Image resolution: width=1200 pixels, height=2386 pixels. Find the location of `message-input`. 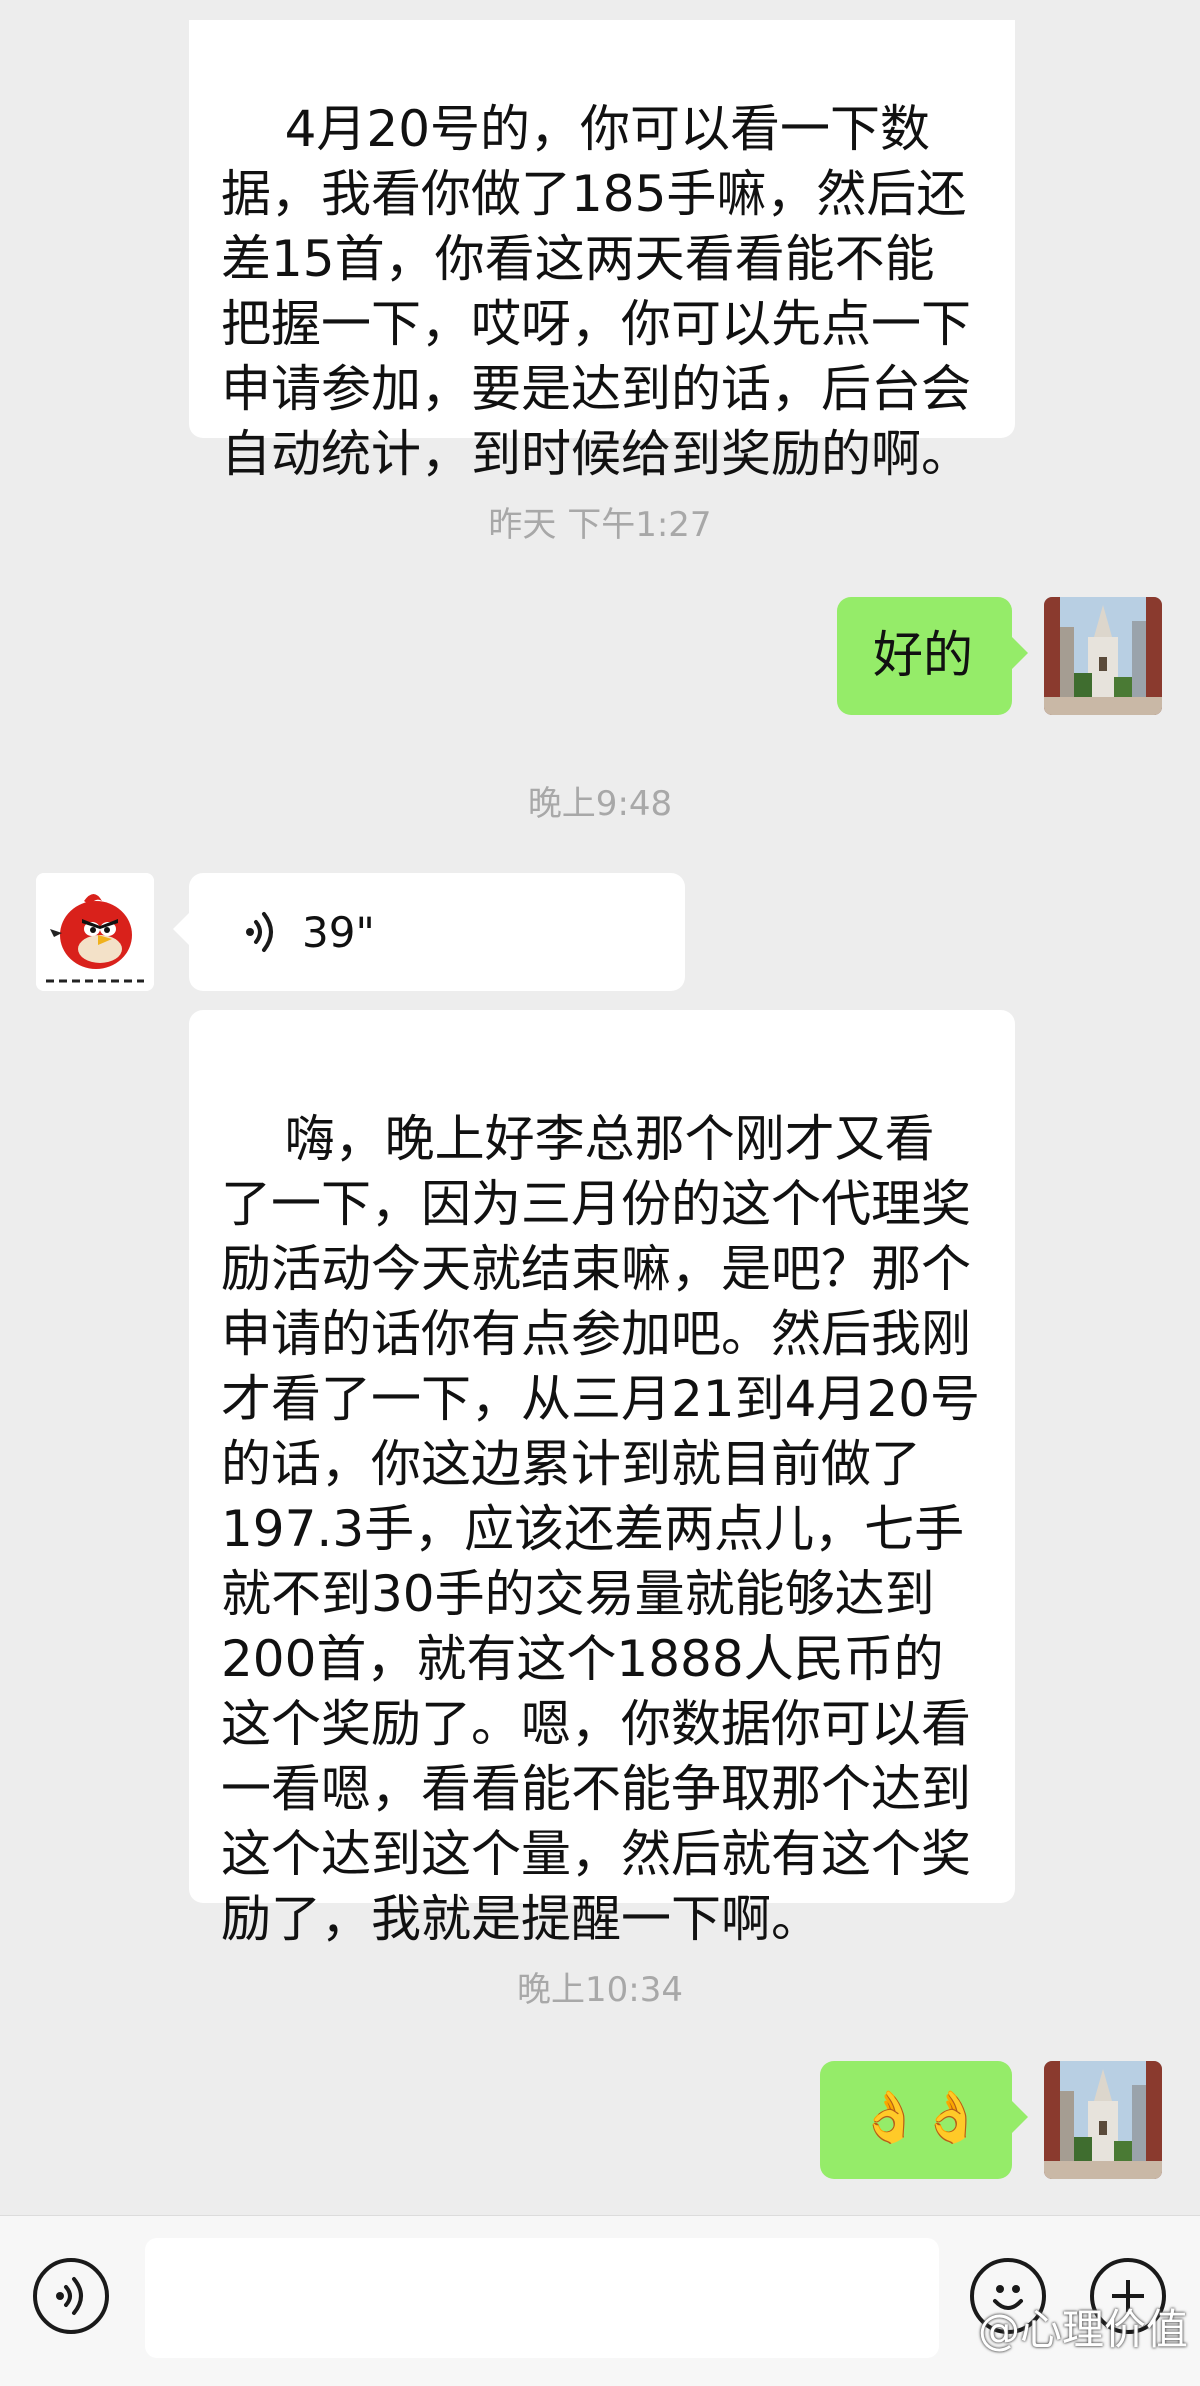

message-input is located at coordinates (542, 2298).